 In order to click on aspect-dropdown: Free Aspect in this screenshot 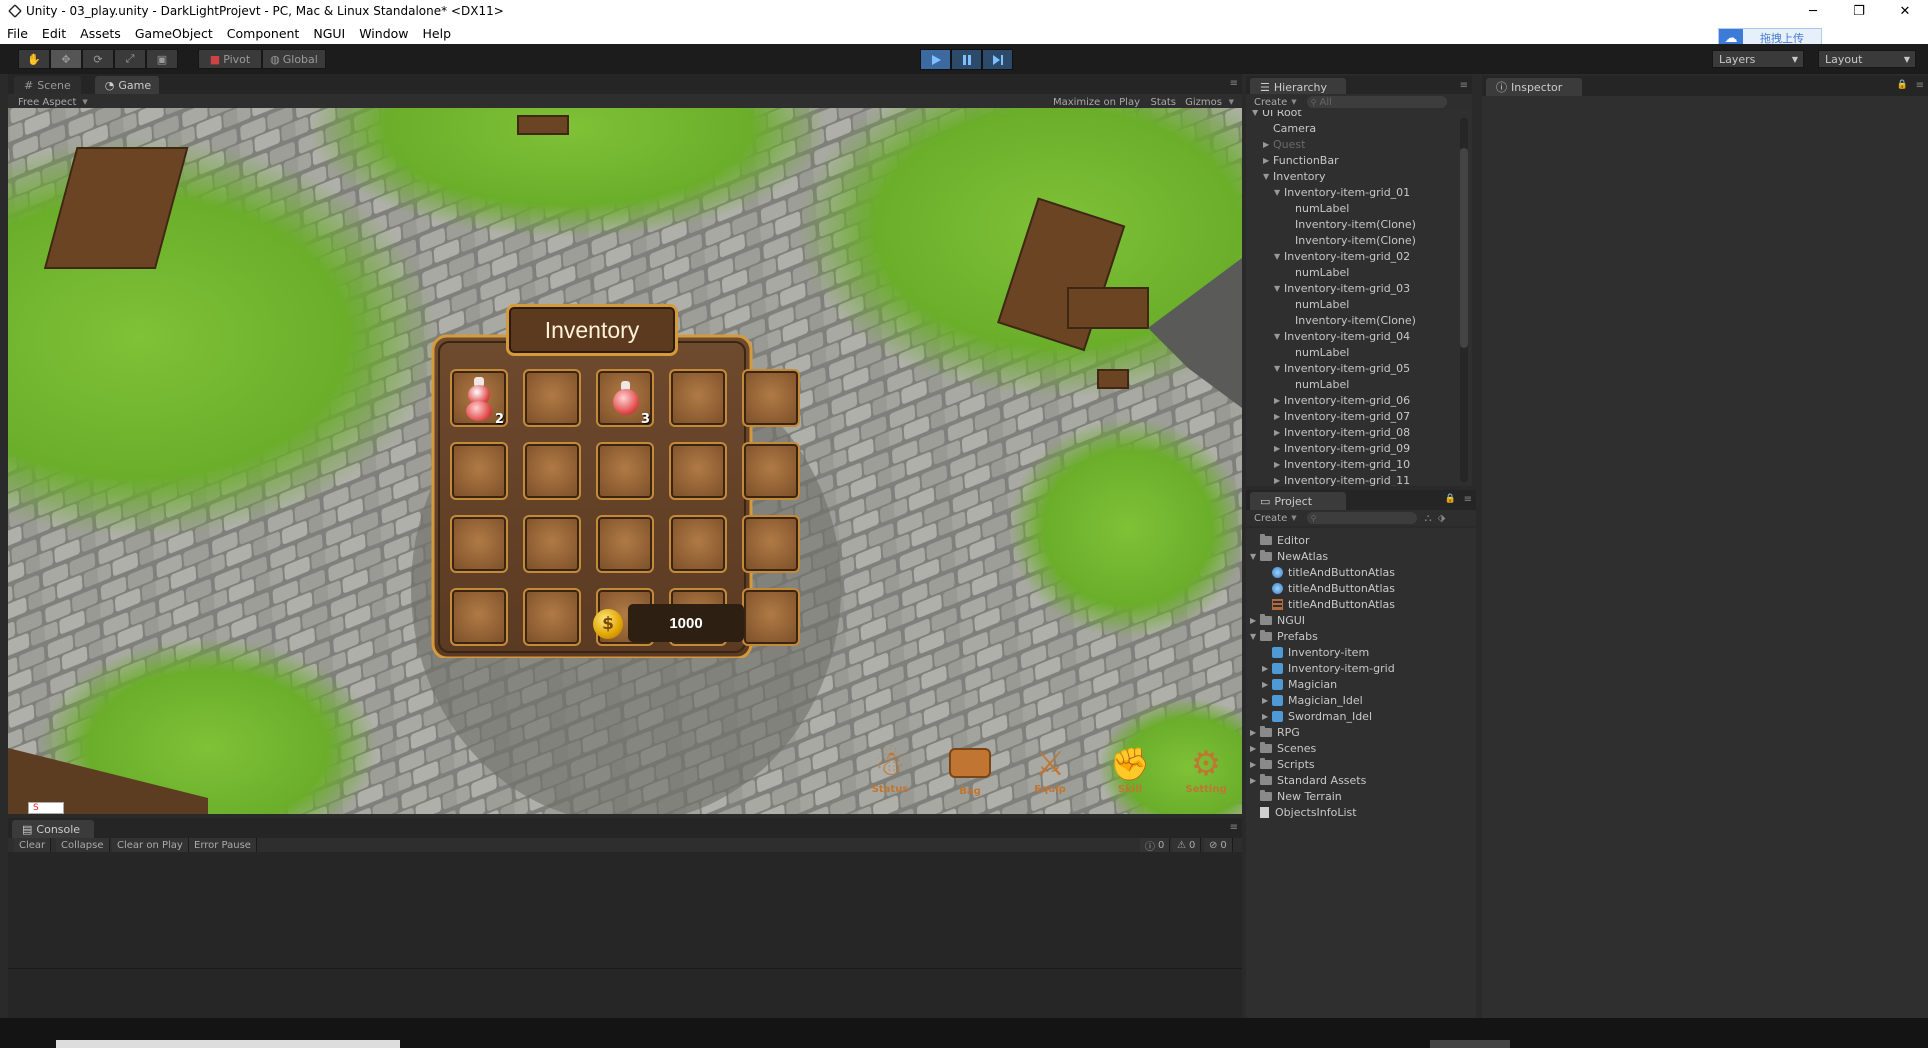, I will do `click(47, 102)`.